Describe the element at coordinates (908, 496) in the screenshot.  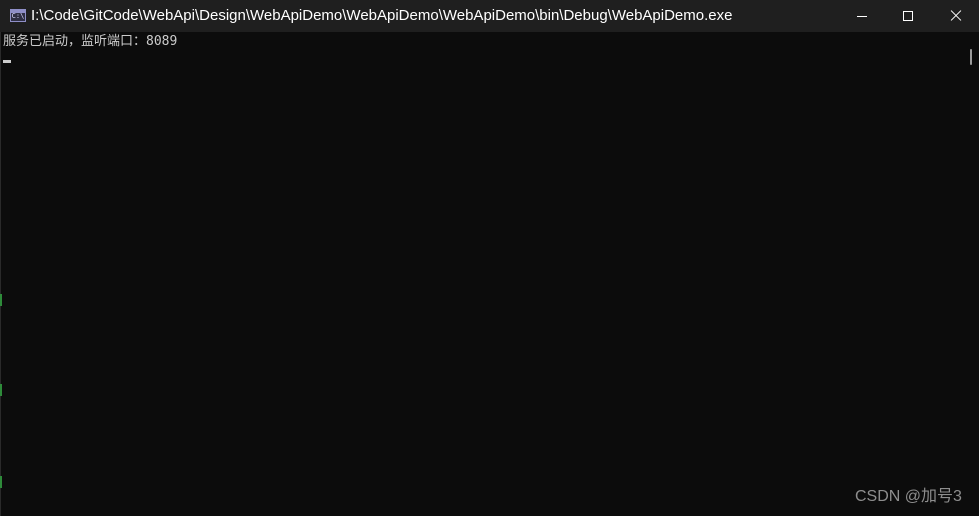
I see `csdn-watermark: CSDN @加号3` at that location.